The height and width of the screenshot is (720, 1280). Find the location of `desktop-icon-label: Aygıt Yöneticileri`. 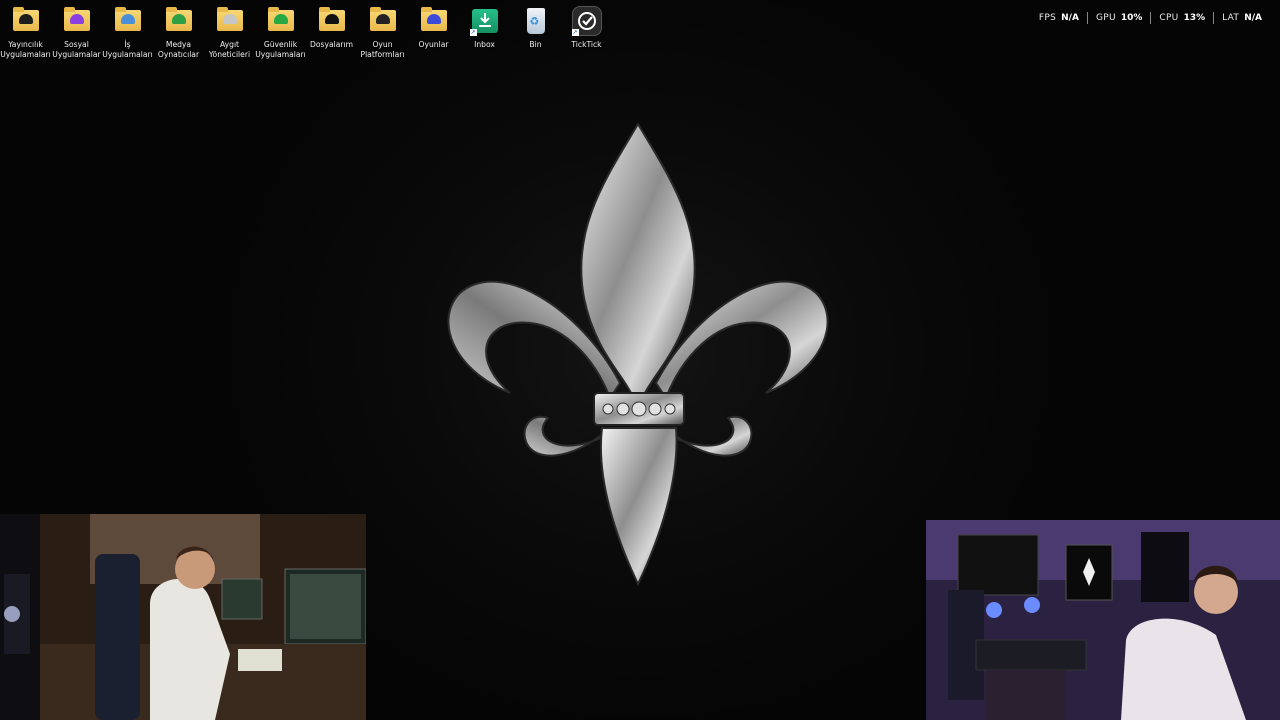

desktop-icon-label: Aygıt Yöneticileri is located at coordinates (229, 49).